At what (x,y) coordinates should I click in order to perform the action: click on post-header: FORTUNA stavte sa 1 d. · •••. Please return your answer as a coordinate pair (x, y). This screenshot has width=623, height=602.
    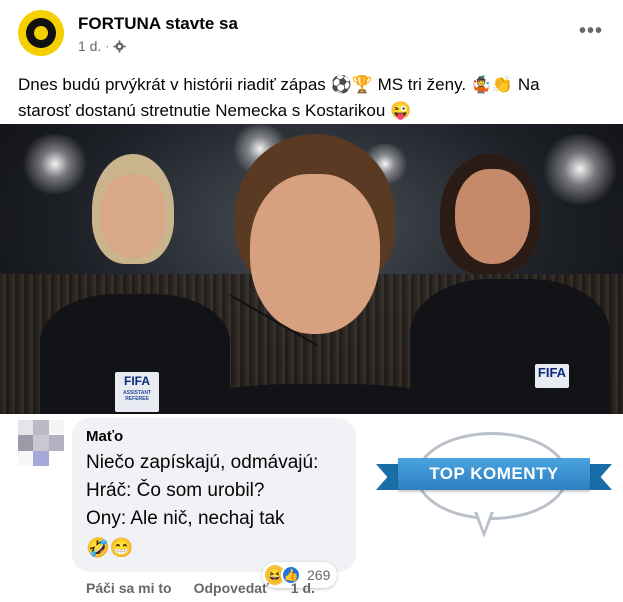
    Looking at the image, I should click on (315, 35).